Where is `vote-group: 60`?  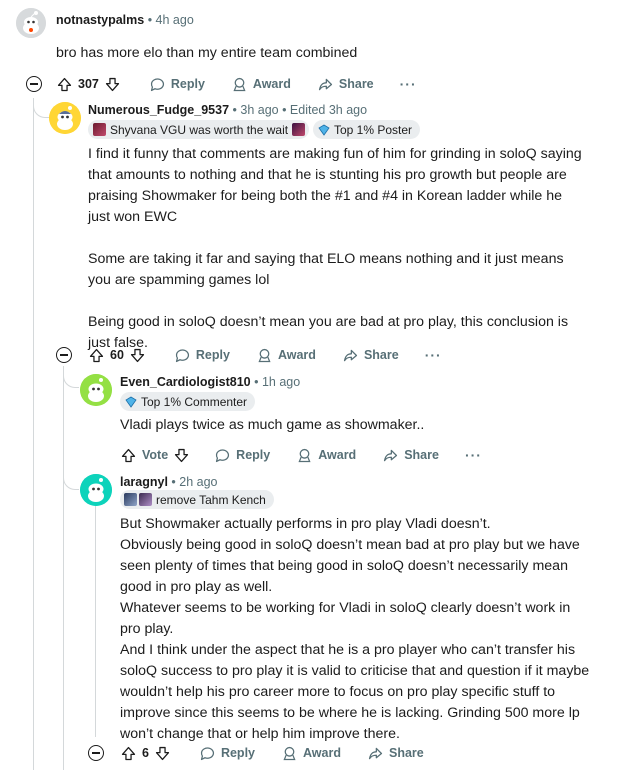
vote-group: 60 is located at coordinates (117, 355).